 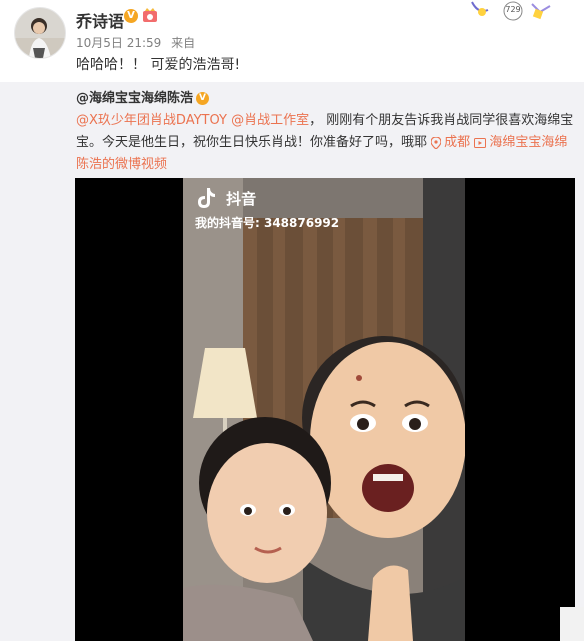 What do you see at coordinates (150, 16) in the screenshot?
I see `vip-member-icon` at bounding box center [150, 16].